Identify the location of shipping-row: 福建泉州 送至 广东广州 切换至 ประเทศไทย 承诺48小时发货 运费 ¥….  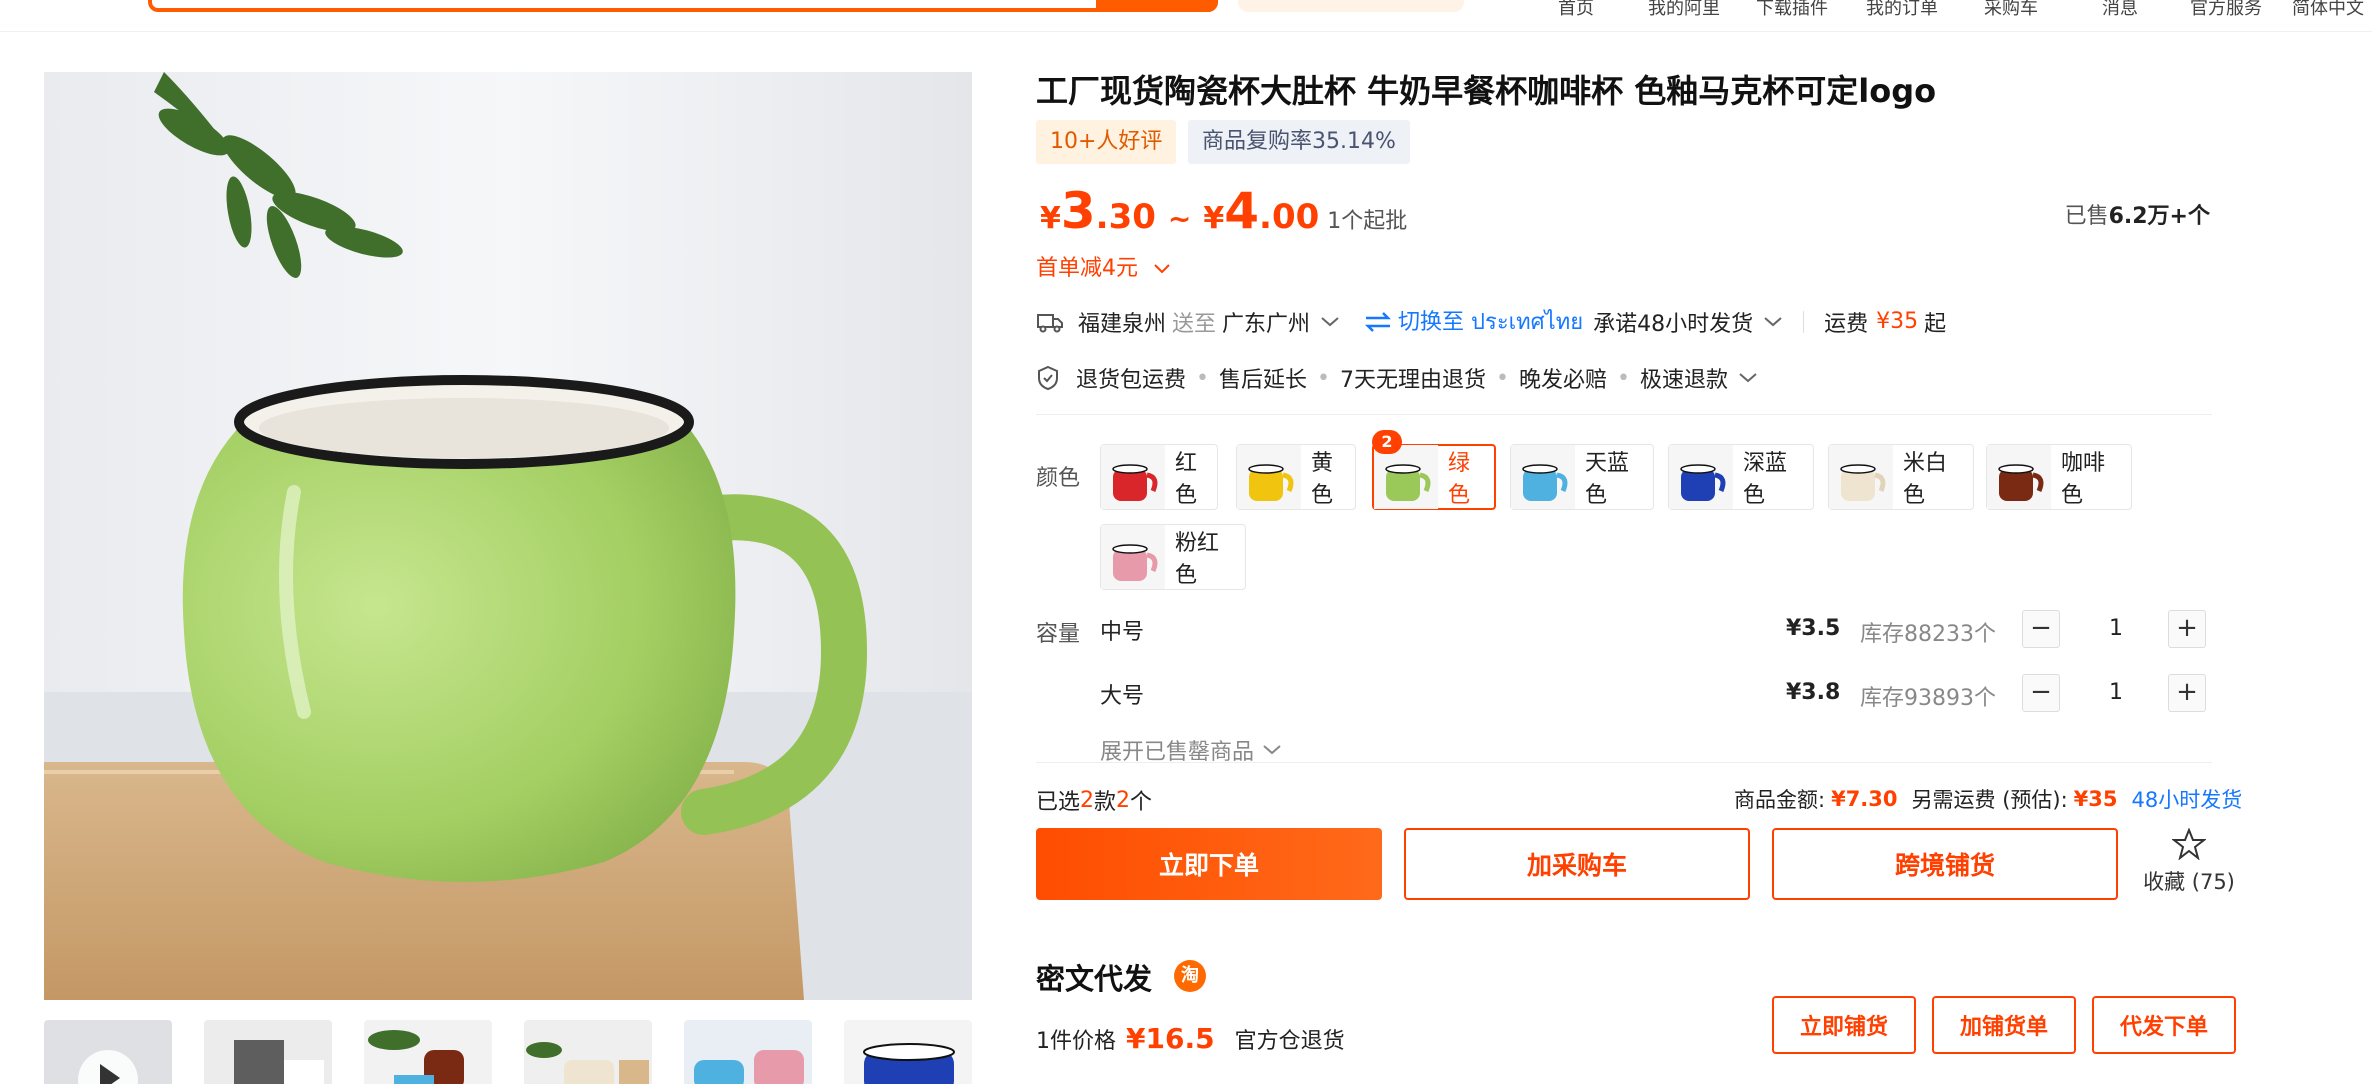
(1491, 321).